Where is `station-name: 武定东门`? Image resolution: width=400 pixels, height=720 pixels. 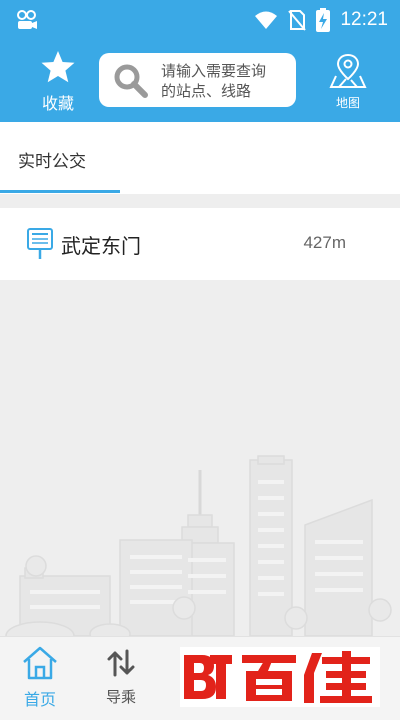 station-name: 武定东门 is located at coordinates (101, 246).